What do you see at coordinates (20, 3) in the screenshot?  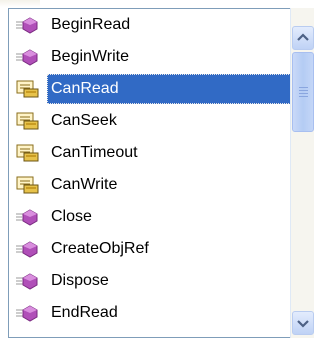 I see `editor-sliver` at bounding box center [20, 3].